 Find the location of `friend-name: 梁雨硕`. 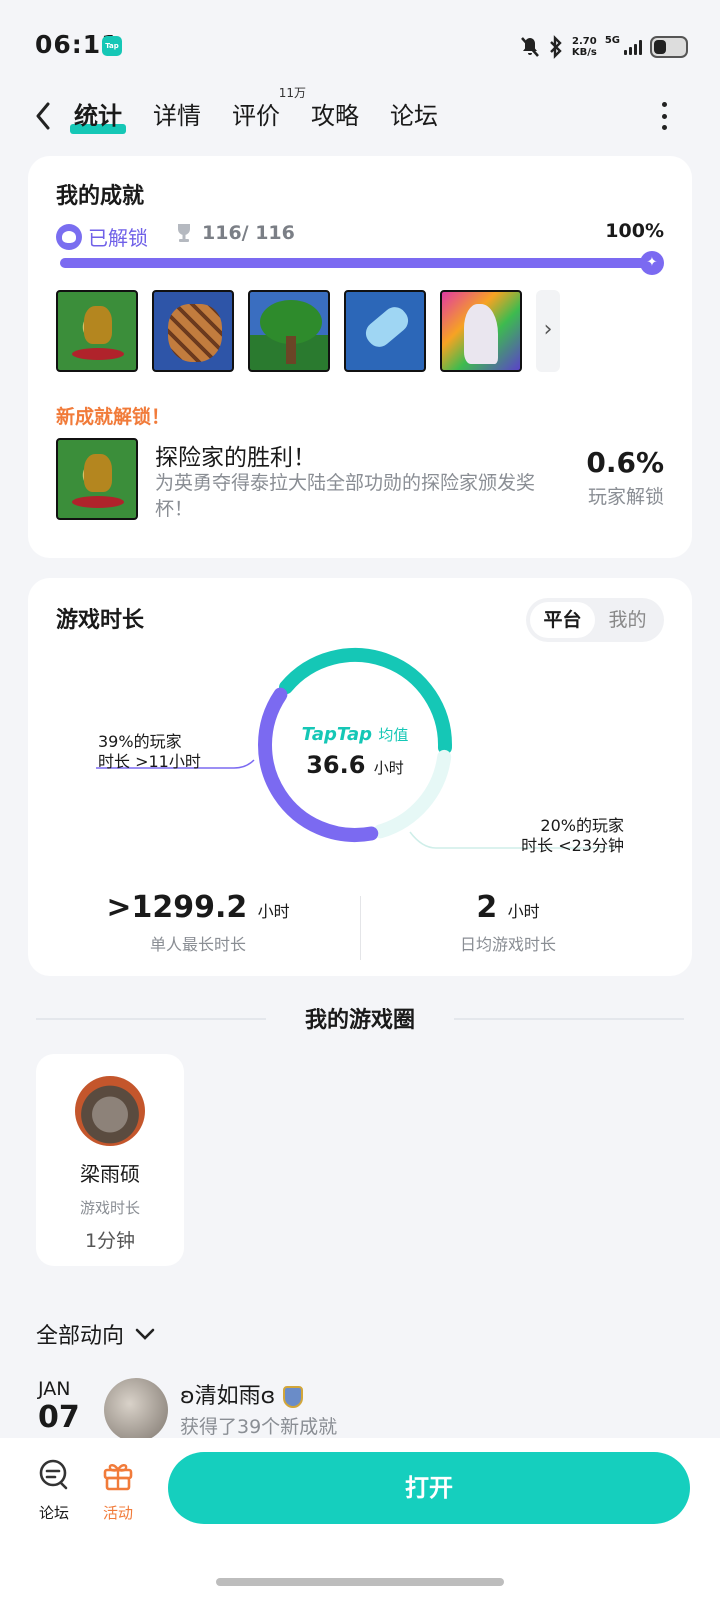

friend-name: 梁雨硕 is located at coordinates (110, 1174).